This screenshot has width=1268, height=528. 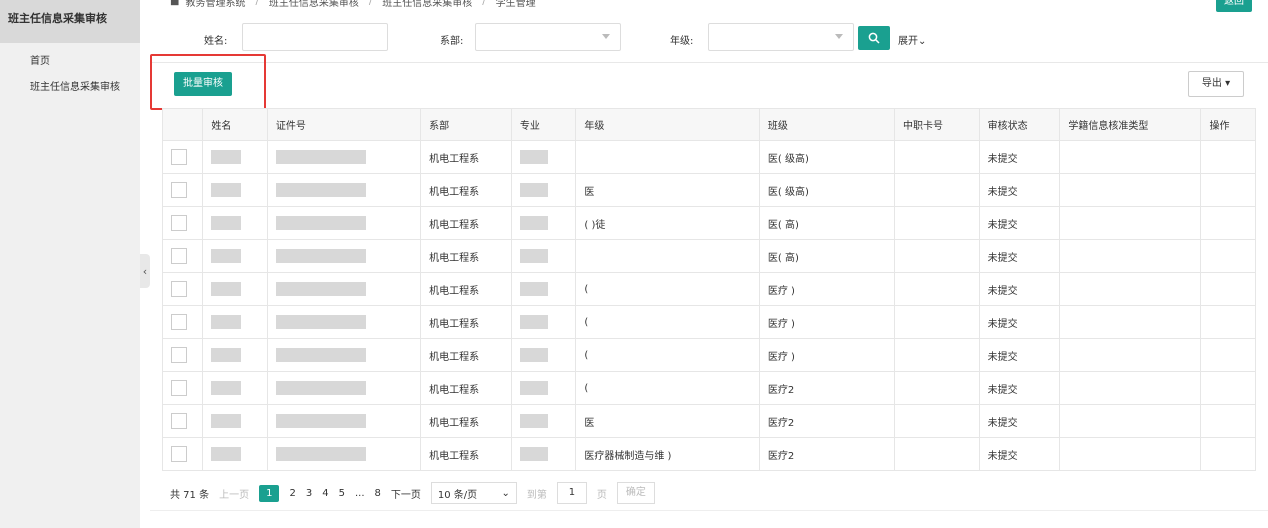 What do you see at coordinates (70, 62) in the screenshot?
I see `sidebar-item-home: 首页` at bounding box center [70, 62].